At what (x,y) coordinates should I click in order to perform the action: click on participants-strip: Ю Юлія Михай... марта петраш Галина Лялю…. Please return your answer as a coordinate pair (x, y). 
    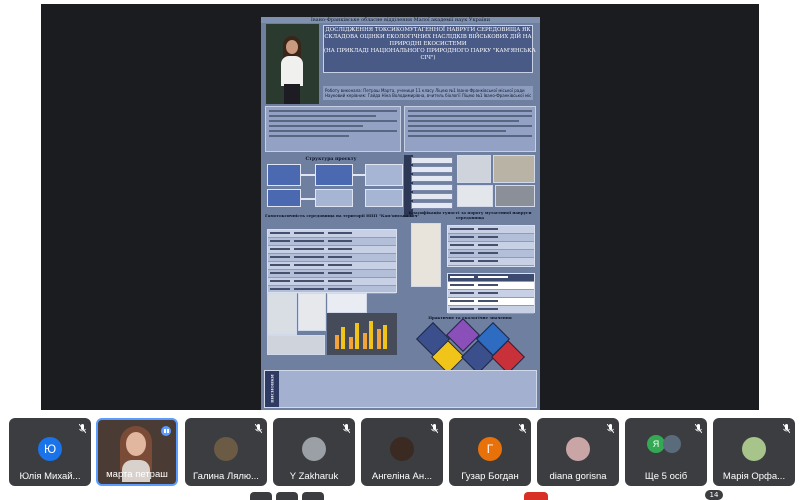
    Looking at the image, I should click on (400, 453).